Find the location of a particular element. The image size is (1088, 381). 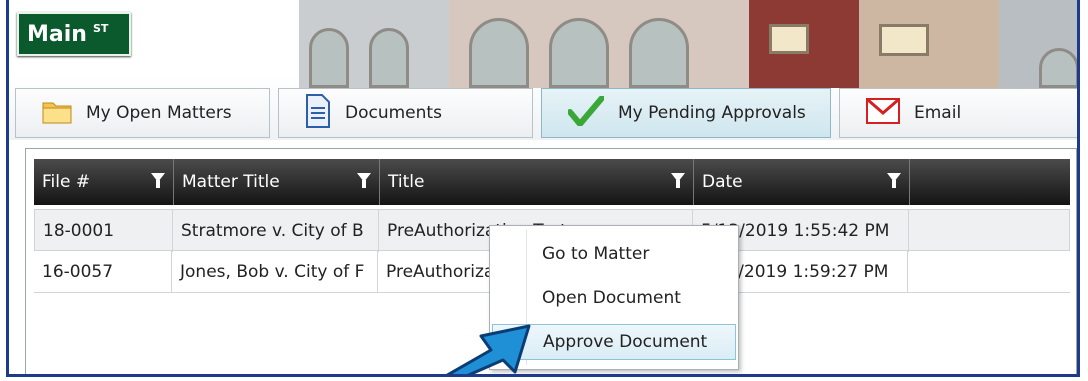

menu-item-open-document: Open Document is located at coordinates (614, 298).